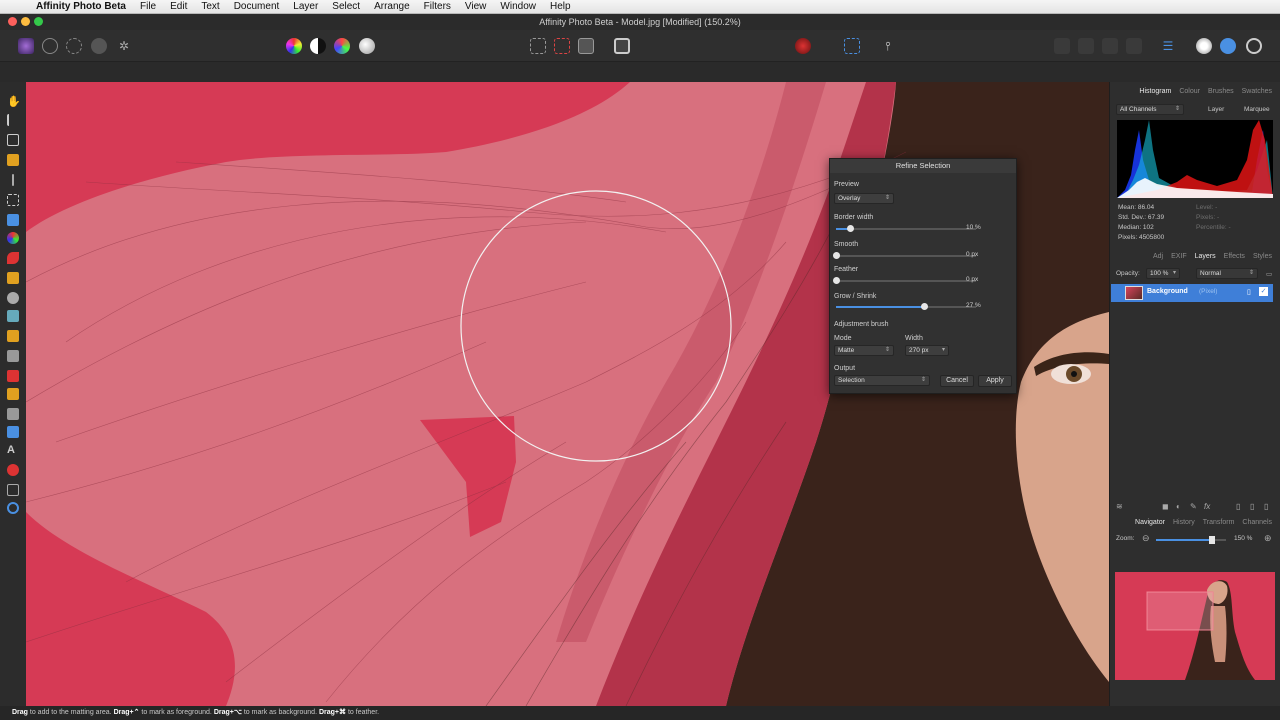  What do you see at coordinates (178, 6) in the screenshot?
I see `menu-edit: Edit` at bounding box center [178, 6].